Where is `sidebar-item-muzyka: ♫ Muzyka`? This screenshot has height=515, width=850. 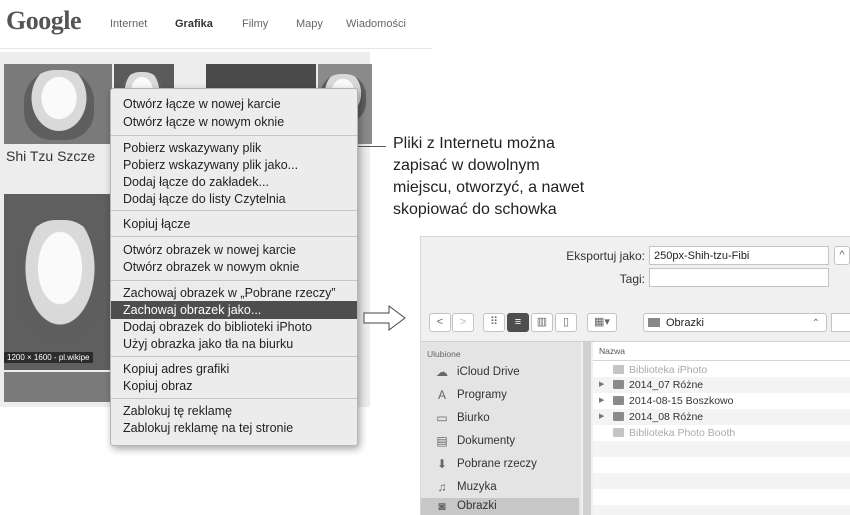
sidebar-item-muzyka: ♫ Muzyka is located at coordinates (500, 487).